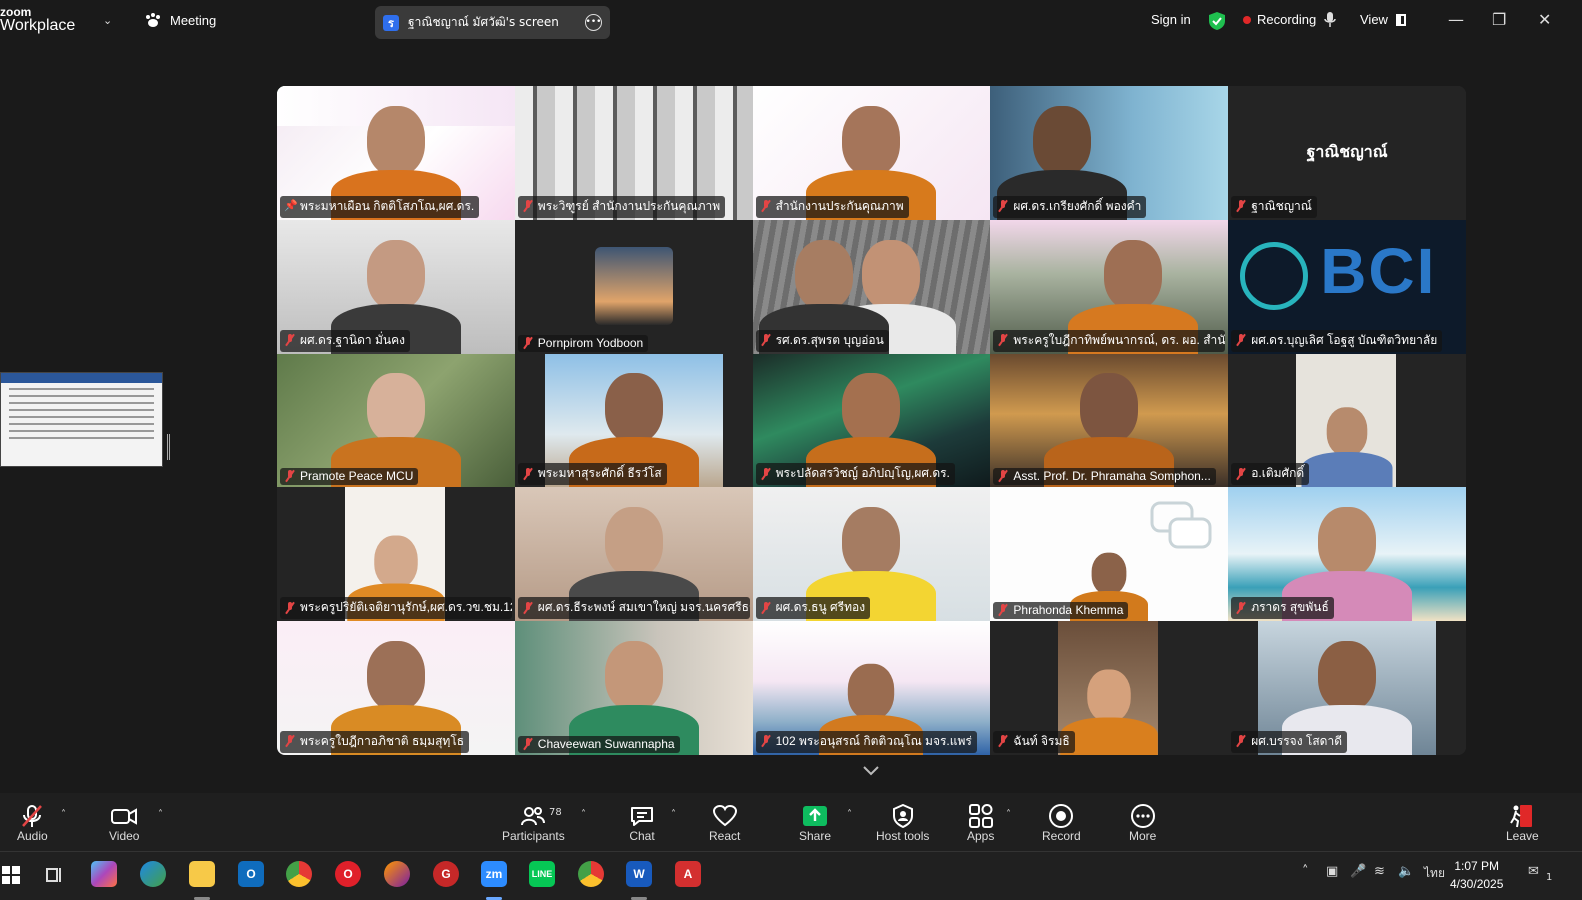  What do you see at coordinates (494, 874) in the screenshot?
I see `zoom-app-icon: zm` at bounding box center [494, 874].